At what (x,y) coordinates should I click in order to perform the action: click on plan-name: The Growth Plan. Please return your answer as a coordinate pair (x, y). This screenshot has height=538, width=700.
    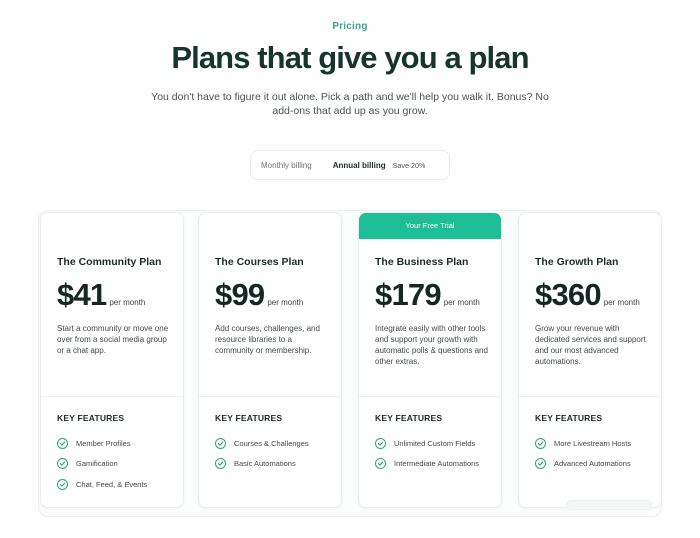
    Looking at the image, I should click on (577, 262).